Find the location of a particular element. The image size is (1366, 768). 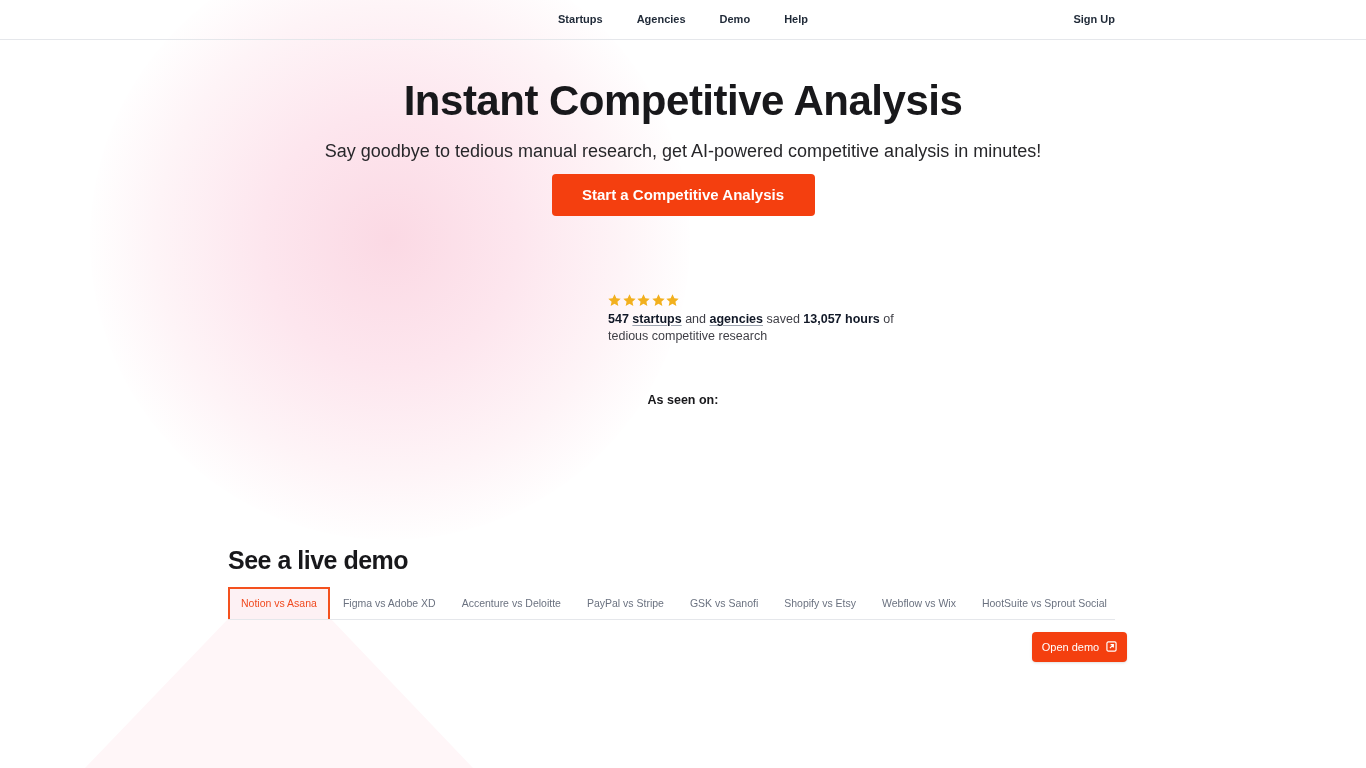

hero-subtitle: Say goodbye to tedious manual research, get AI-powered competitive analysis in minutes! is located at coordinates (683, 151).